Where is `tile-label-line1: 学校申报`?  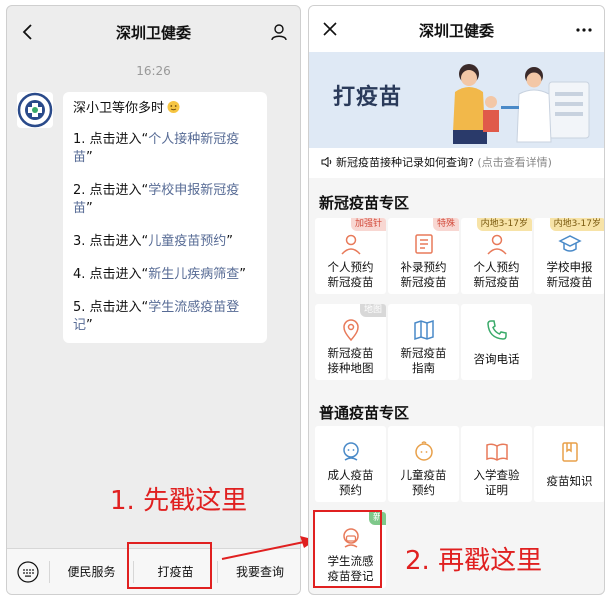
tile-label-line1: 学校申报 is located at coordinates (569, 267).